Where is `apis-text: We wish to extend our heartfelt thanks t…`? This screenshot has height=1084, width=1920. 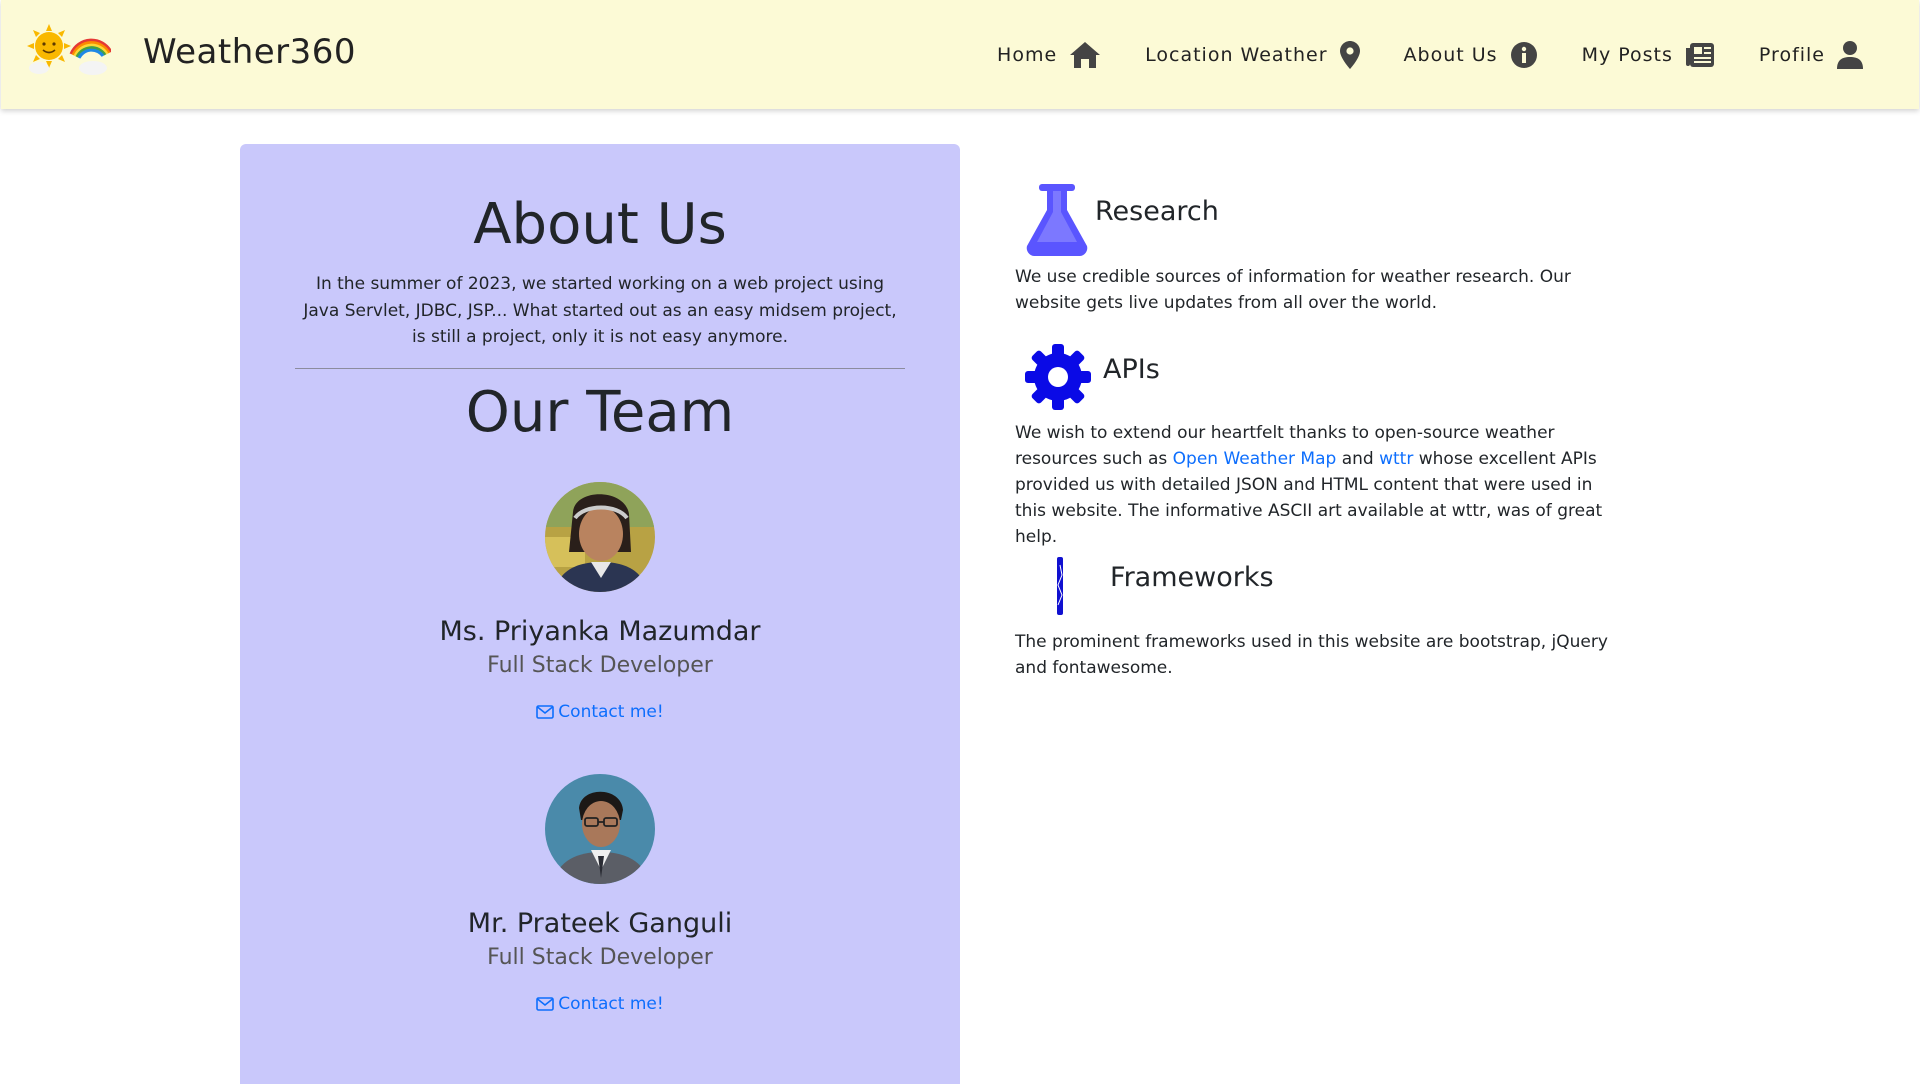
apis-text: We wish to extend our heartfelt thanks t… is located at coordinates (1320, 485).